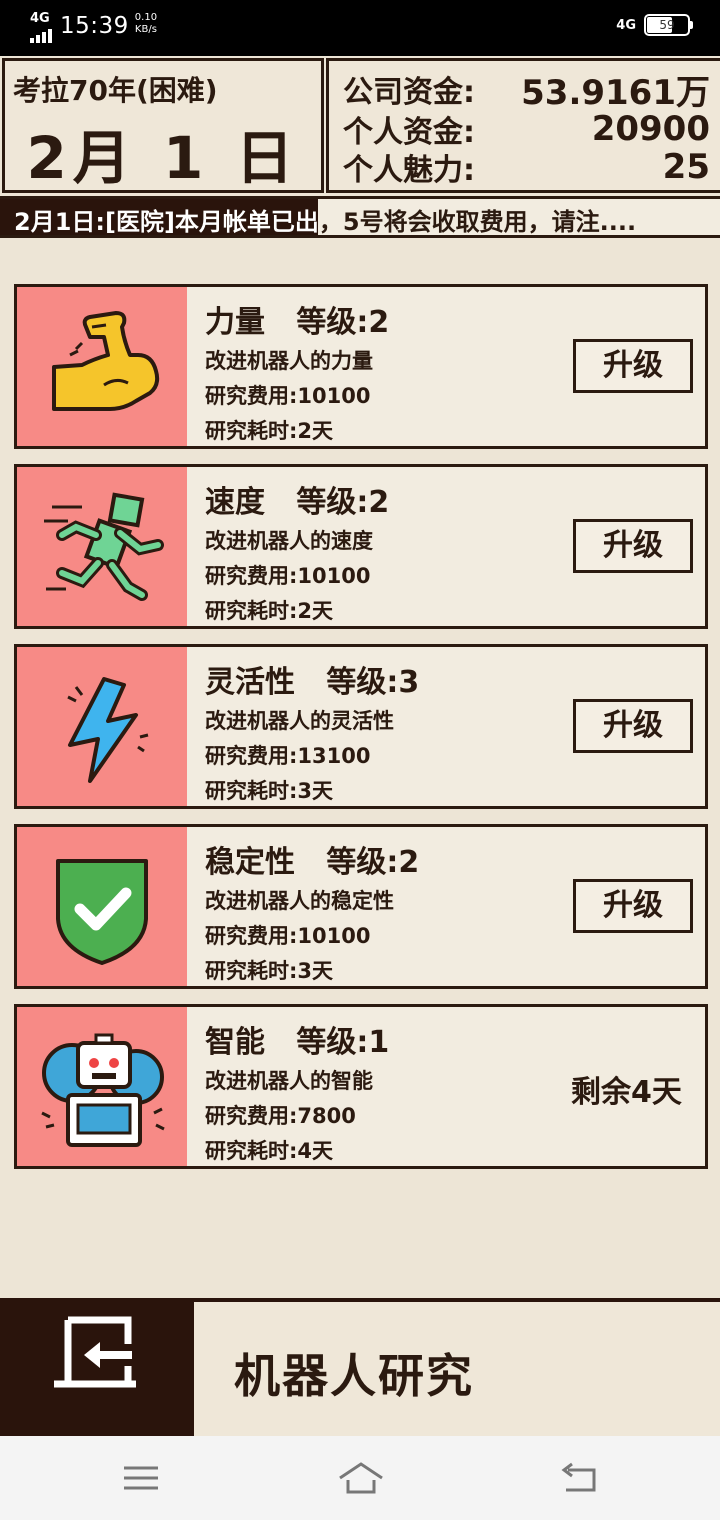  I want to click on research-card-strength: 力量 等级:2 改进机器人的力量 研究费用:10100 研究耗时:2天 升级, so click(361, 366).